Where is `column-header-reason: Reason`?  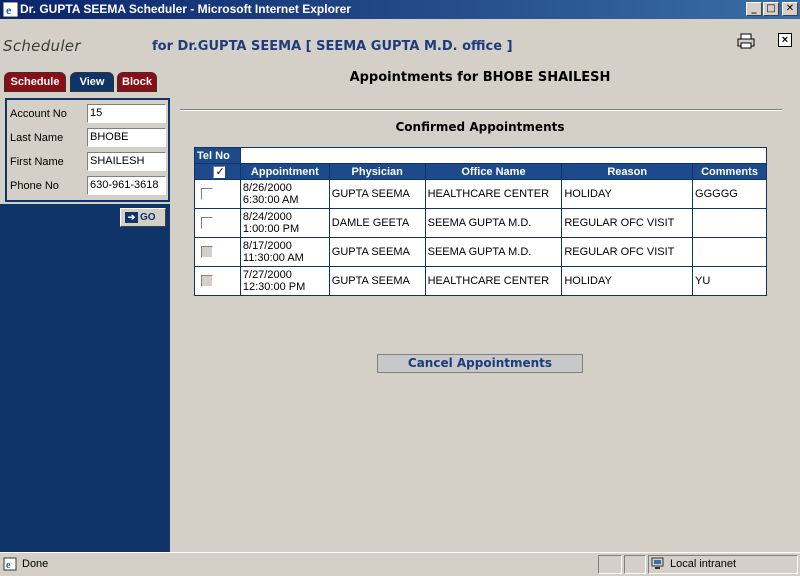 column-header-reason: Reason is located at coordinates (627, 171).